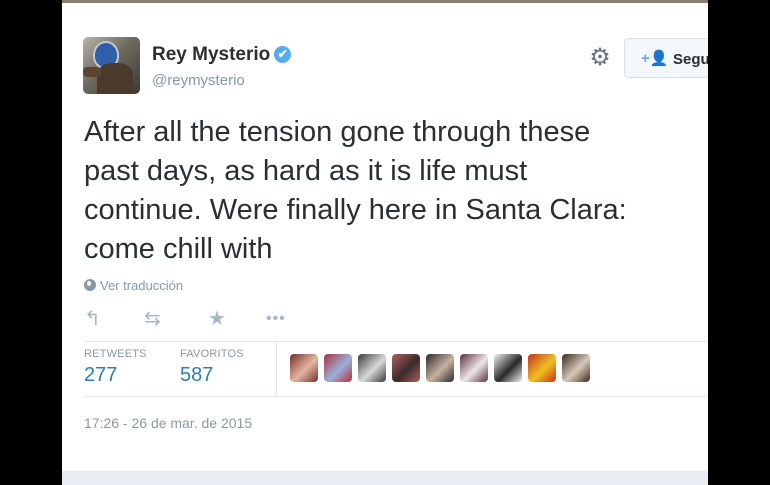 The height and width of the screenshot is (485, 770). I want to click on follow-button: +👤 Segu, so click(666, 58).